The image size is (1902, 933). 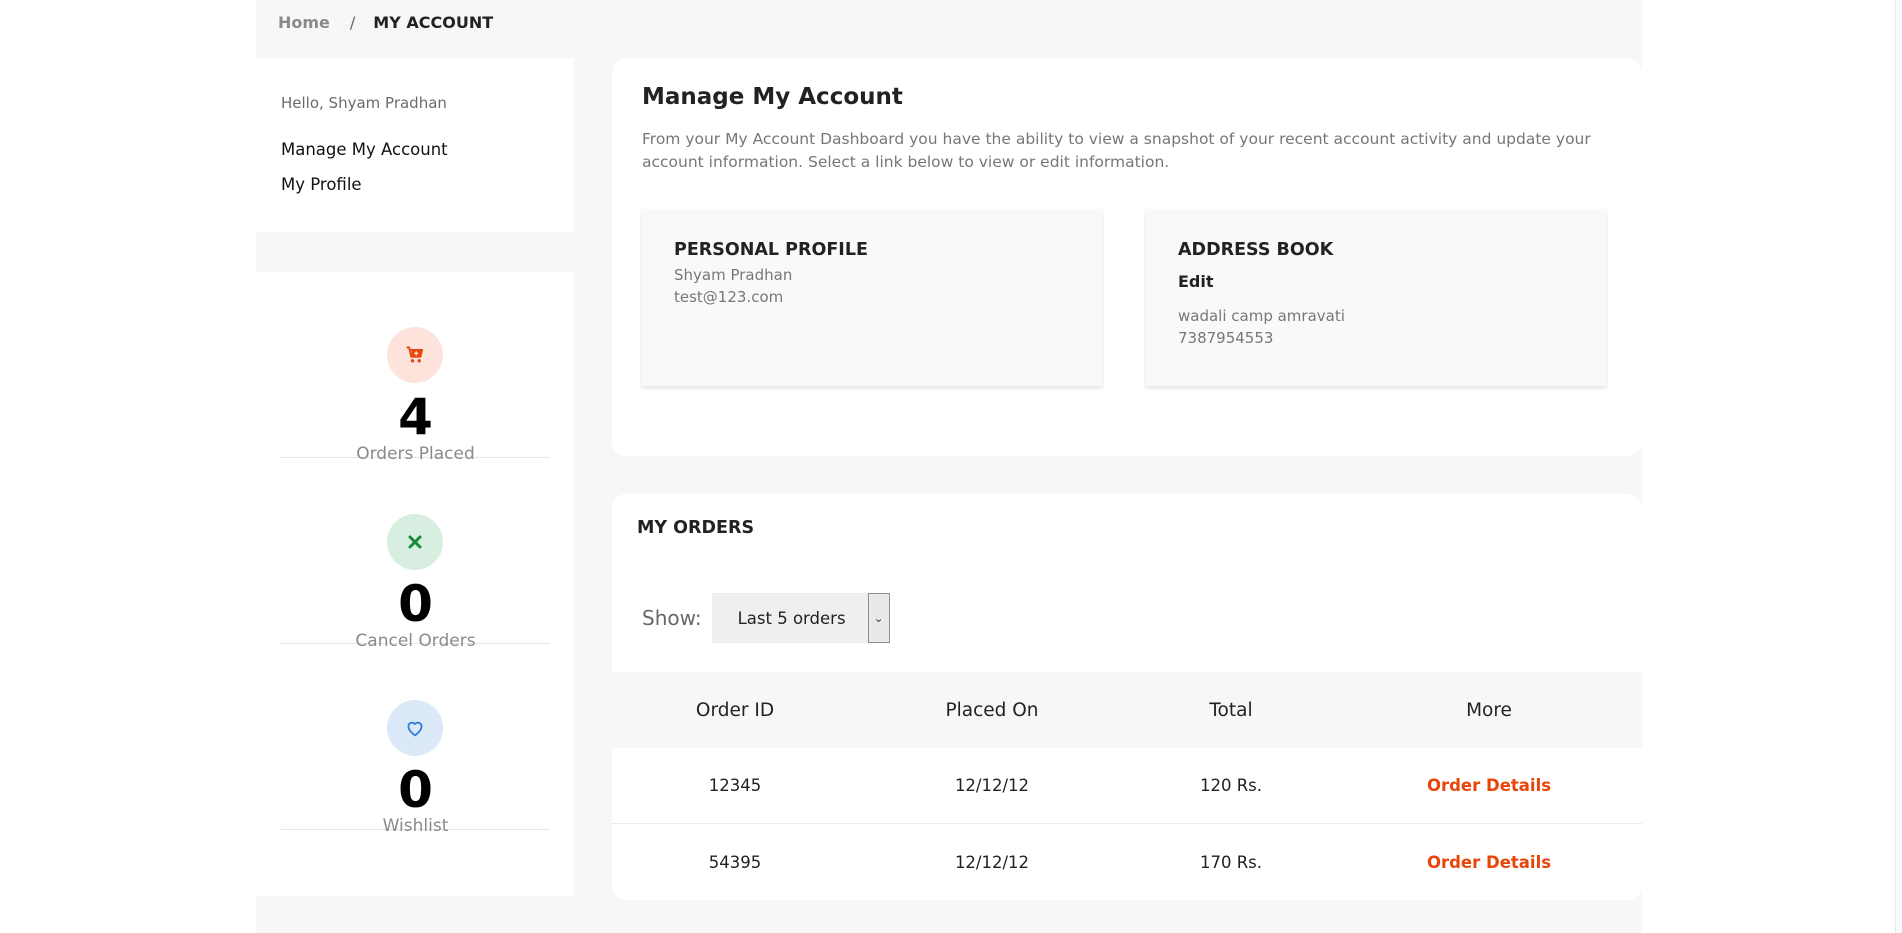 I want to click on stat-cancel-orders: 0 Cancel Orders, so click(x=415, y=554).